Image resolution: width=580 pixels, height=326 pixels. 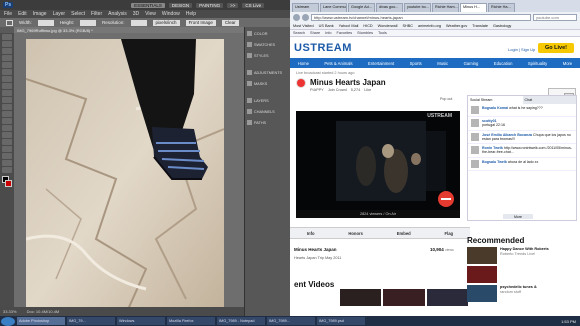 What do you see at coordinates (180, 5) in the screenshot?
I see `workspace-design: DESIGN` at bounding box center [180, 5].